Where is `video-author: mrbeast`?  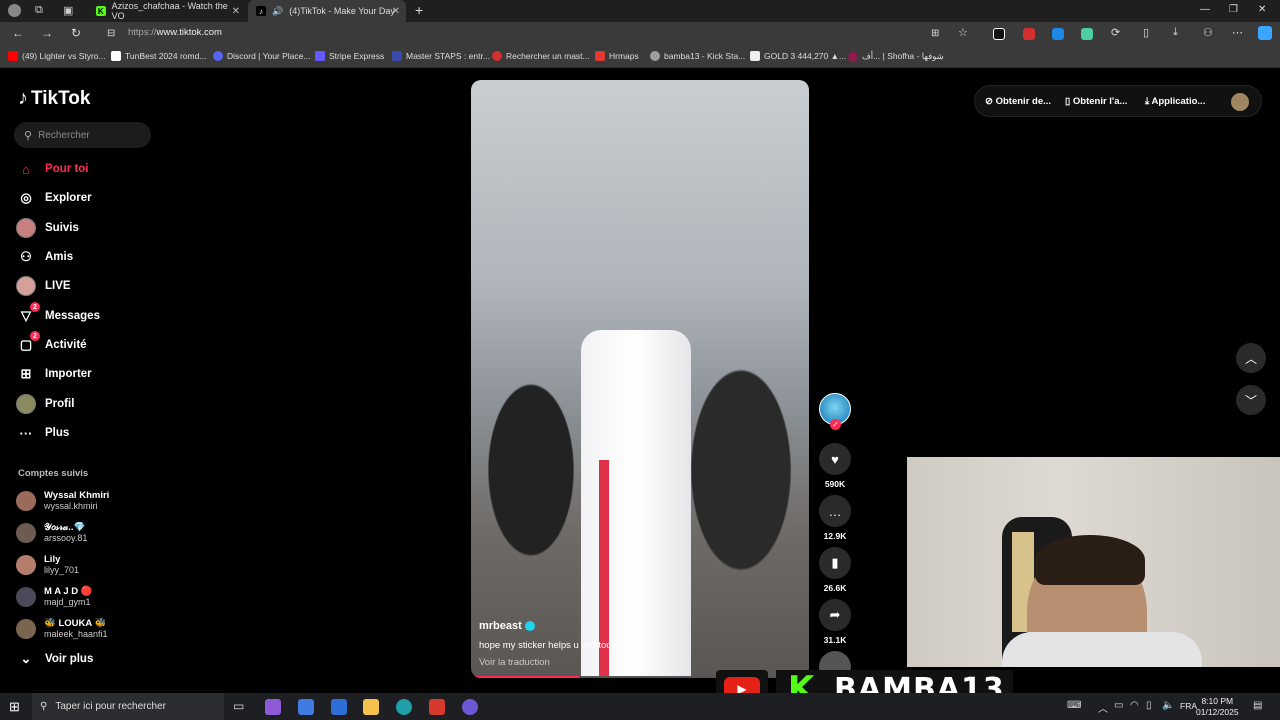
video-author: mrbeast is located at coordinates (507, 626).